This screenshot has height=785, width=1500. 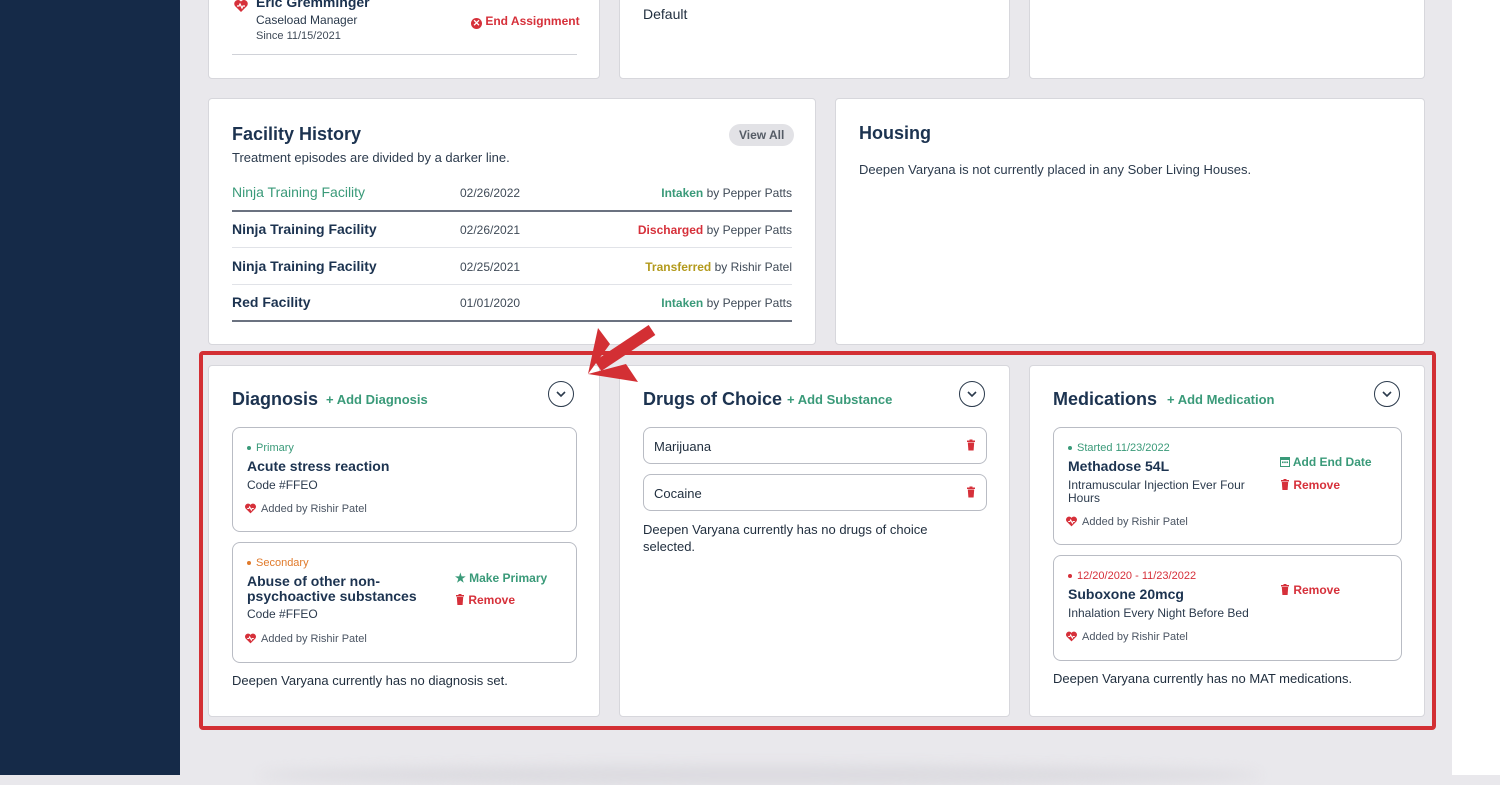 I want to click on right-edge-panel, so click(x=1476, y=387).